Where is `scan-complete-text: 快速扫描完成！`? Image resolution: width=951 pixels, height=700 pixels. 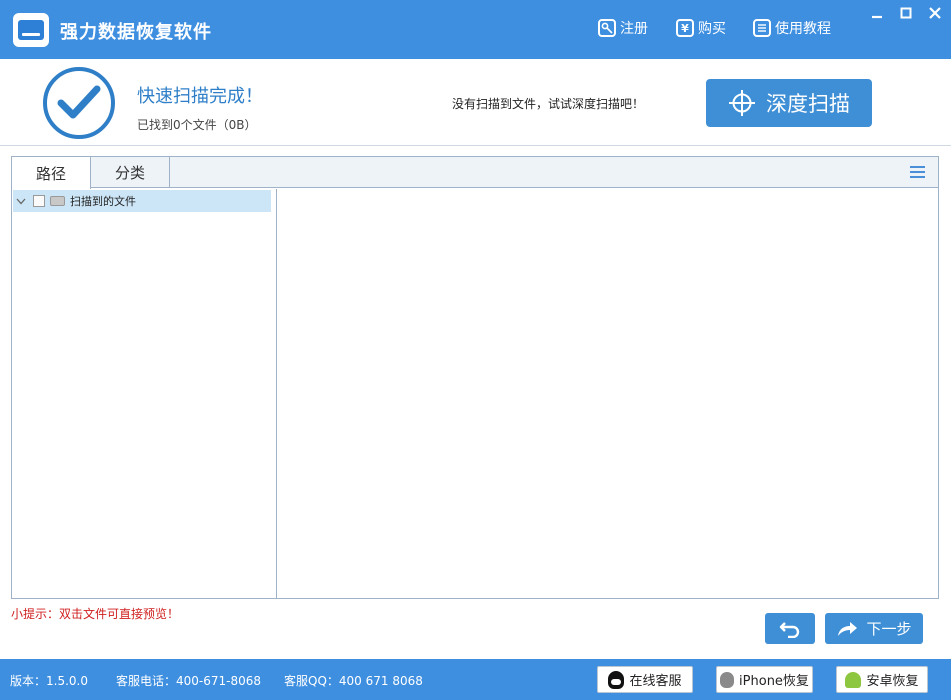
scan-complete-text: 快速扫描完成！ is located at coordinates (200, 96).